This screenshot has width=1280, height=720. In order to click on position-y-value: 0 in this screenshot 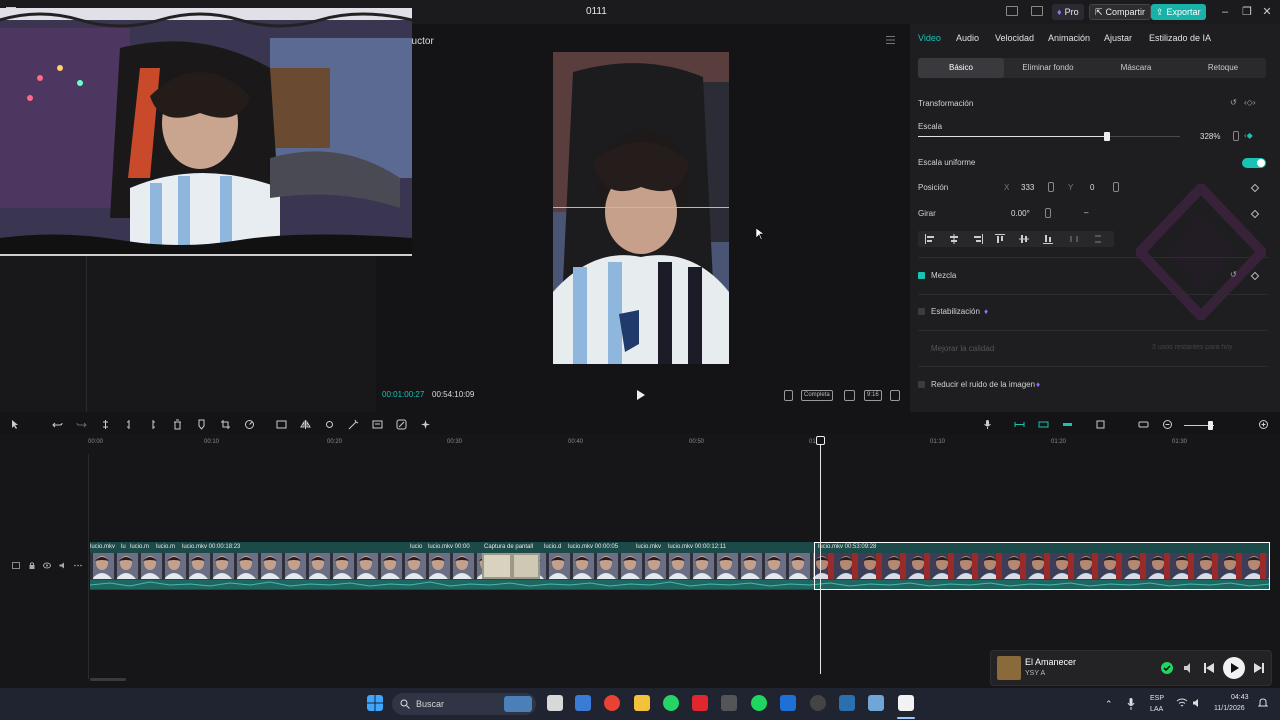, I will do `click(1092, 187)`.